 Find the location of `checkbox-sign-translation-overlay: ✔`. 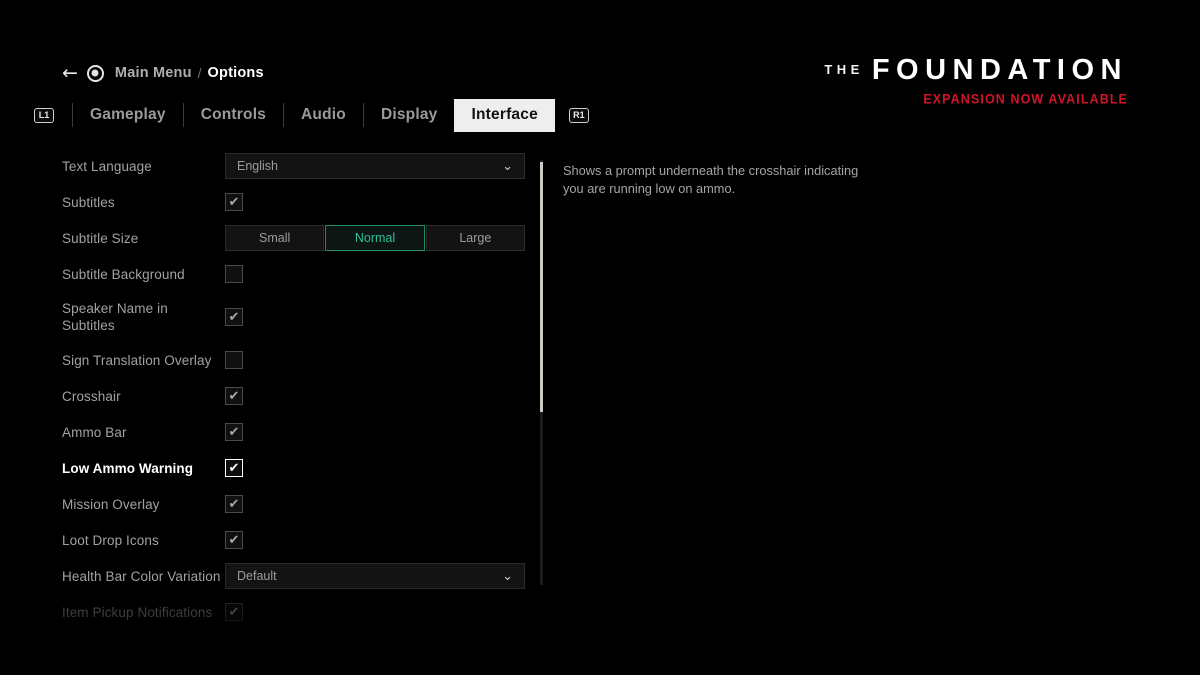

checkbox-sign-translation-overlay: ✔ is located at coordinates (234, 360).